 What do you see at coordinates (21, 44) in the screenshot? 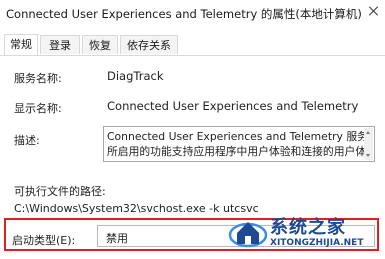
I see `tab-general: 常规` at bounding box center [21, 44].